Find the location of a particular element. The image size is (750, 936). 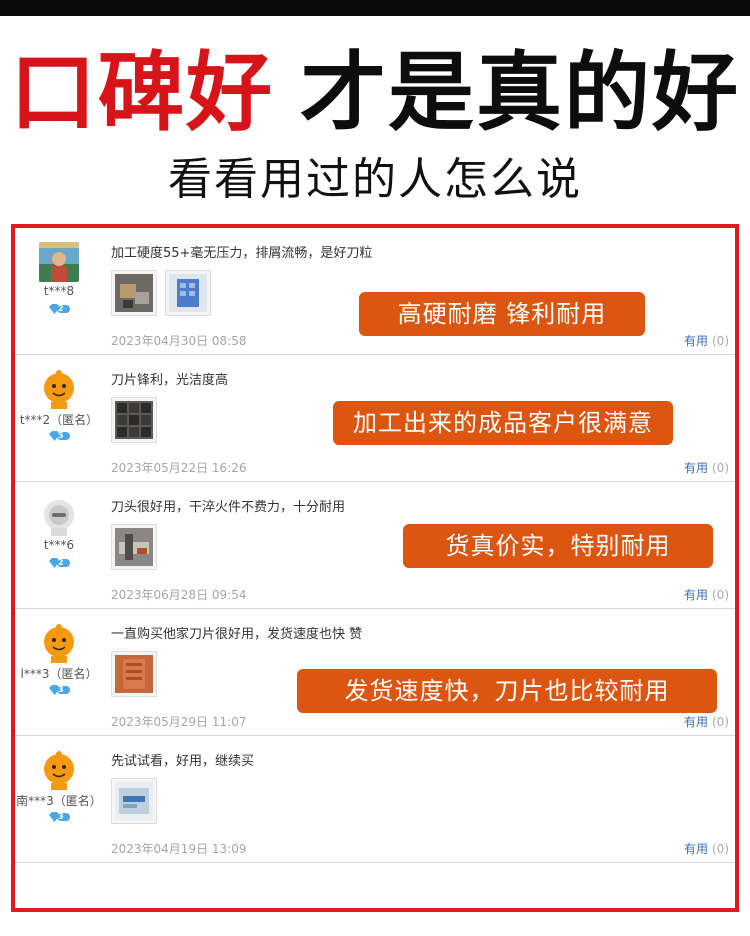

review-comment: 刀片锋利，光洁度高 is located at coordinates (170, 380).